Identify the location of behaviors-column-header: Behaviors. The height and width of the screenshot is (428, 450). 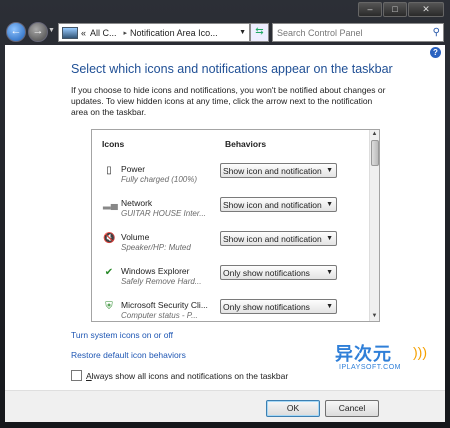
(246, 144).